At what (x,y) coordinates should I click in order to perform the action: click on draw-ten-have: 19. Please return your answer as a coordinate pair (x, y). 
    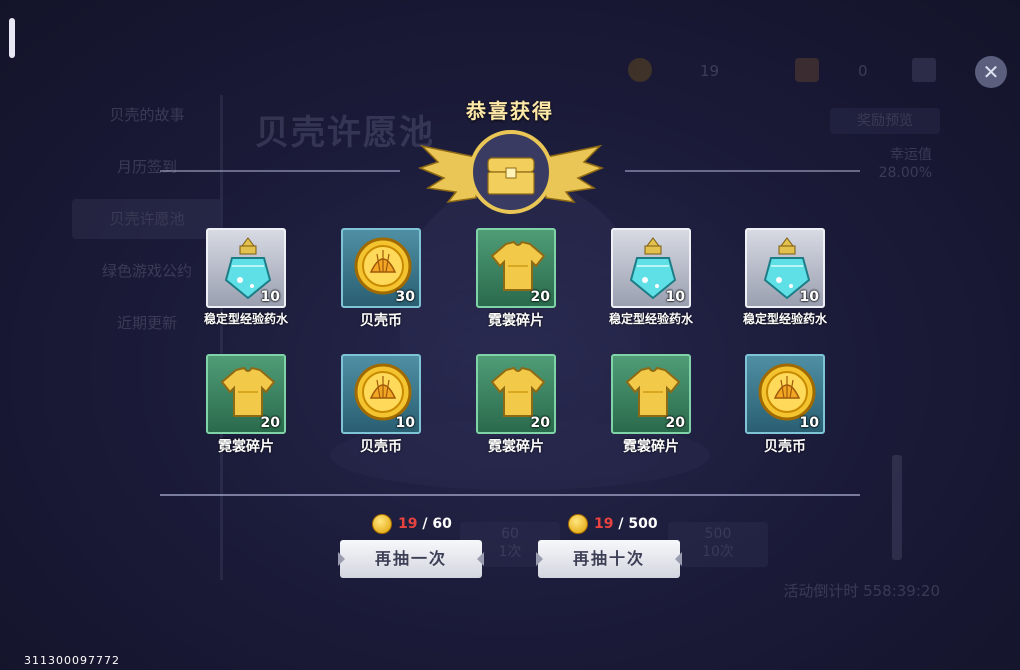
    Looking at the image, I should click on (604, 524).